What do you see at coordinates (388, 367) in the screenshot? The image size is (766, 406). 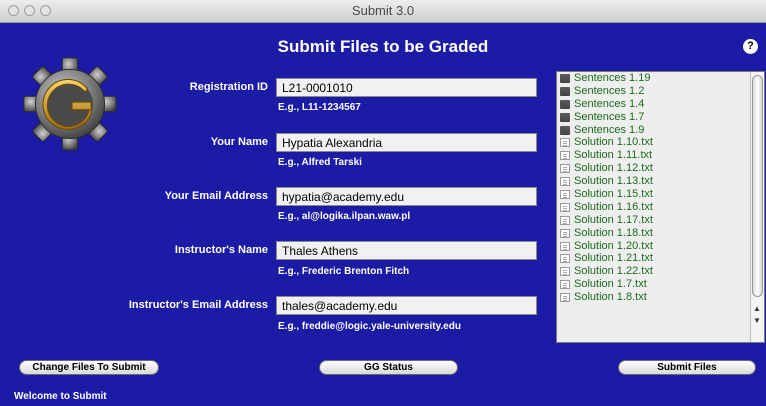 I see `gg-status-button: GG Status` at bounding box center [388, 367].